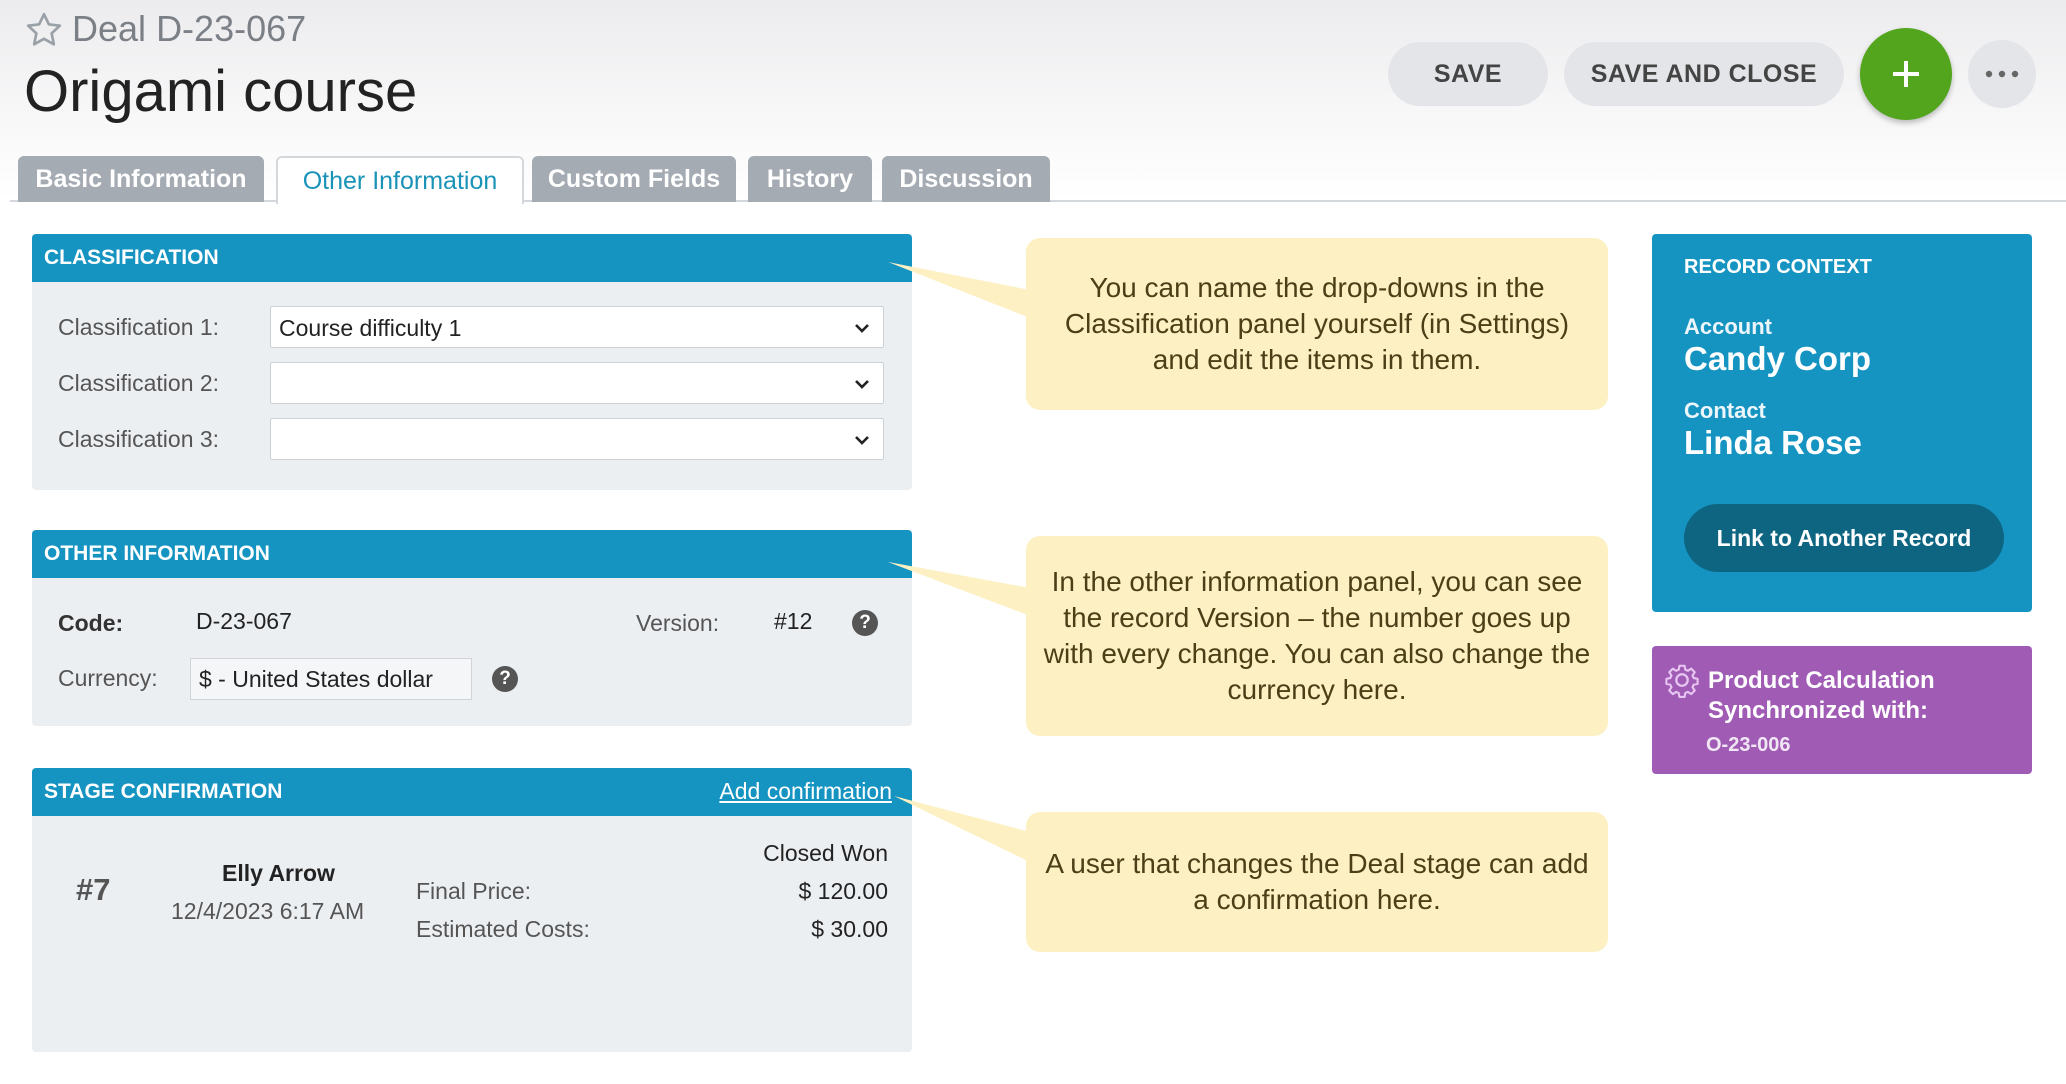 This screenshot has height=1084, width=2066. I want to click on deal-type: Deal, so click(109, 28).